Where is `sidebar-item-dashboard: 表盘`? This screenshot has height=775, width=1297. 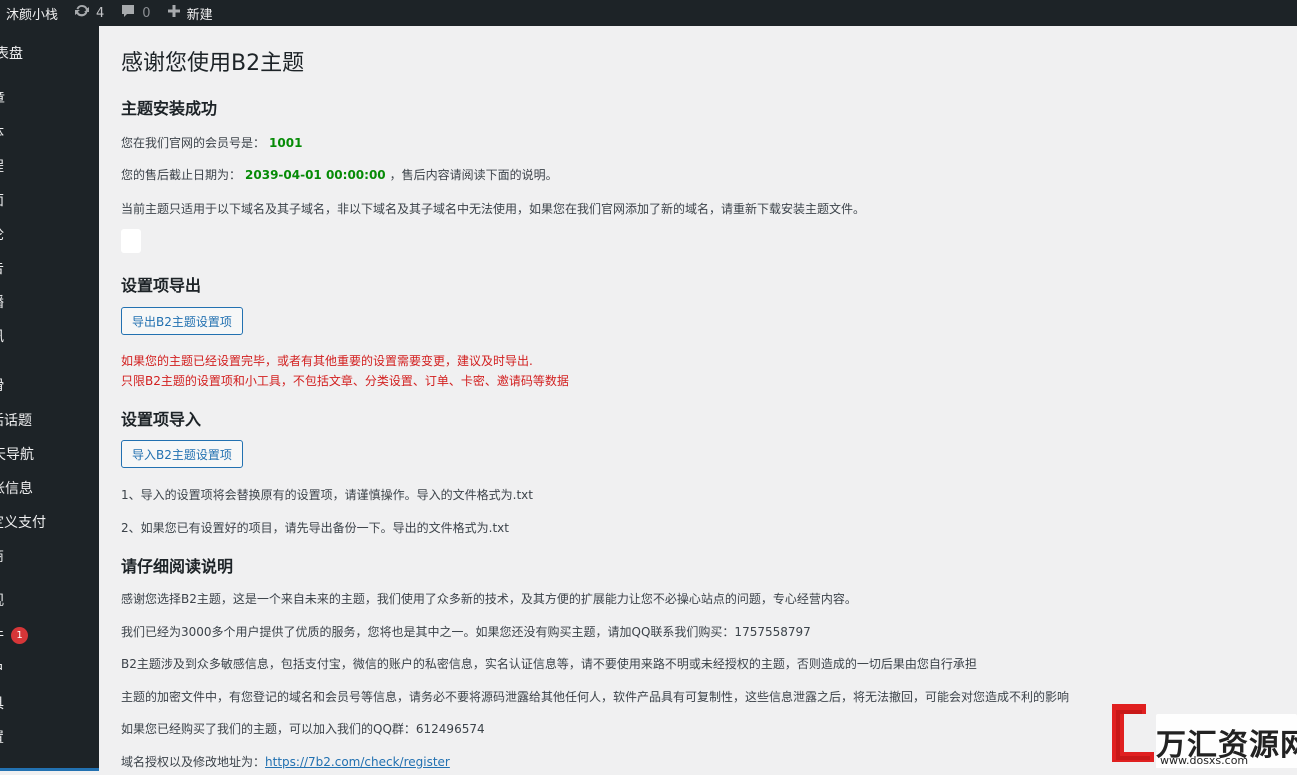
sidebar-item-dashboard: 表盘 is located at coordinates (49, 54).